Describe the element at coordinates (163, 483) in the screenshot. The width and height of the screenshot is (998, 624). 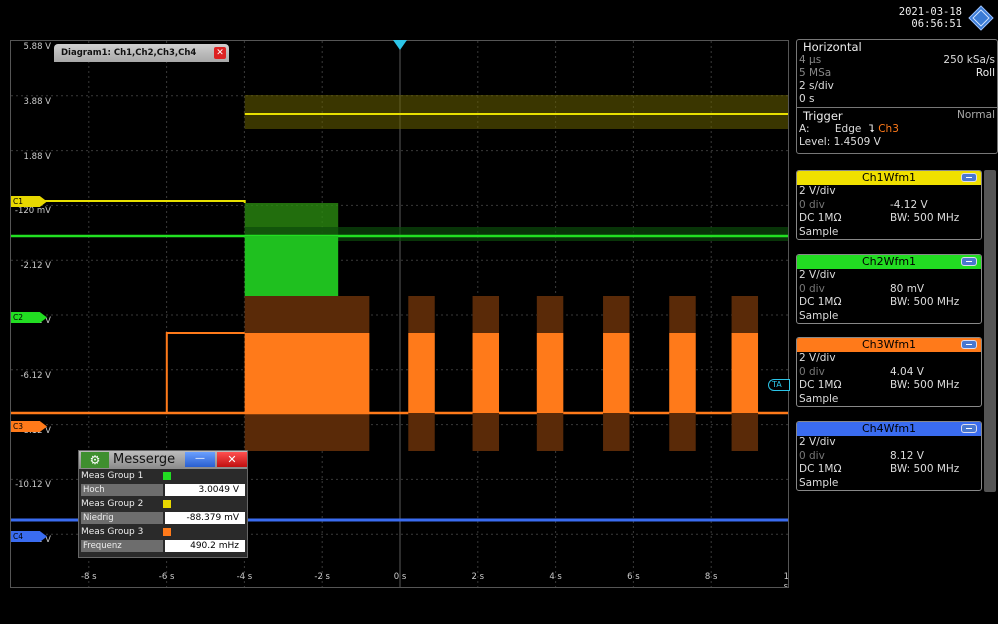
I see `meas-group-1: Meas Group 1 Hoch 3.0049 V` at that location.